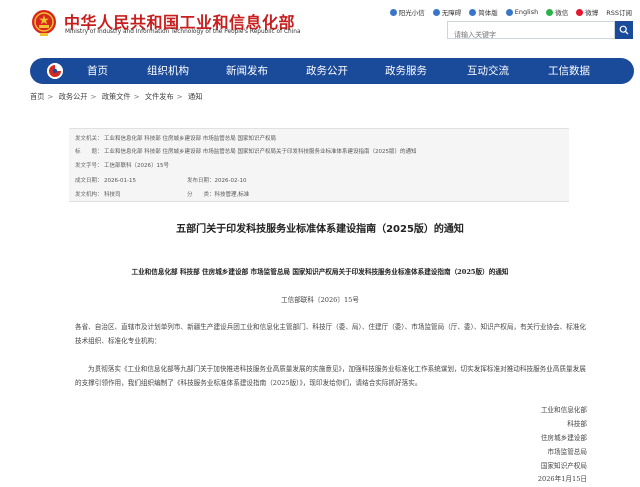 The width and height of the screenshot is (640, 487). Describe the element at coordinates (488, 71) in the screenshot. I see `nav-item-interaction: 互动交流` at that location.